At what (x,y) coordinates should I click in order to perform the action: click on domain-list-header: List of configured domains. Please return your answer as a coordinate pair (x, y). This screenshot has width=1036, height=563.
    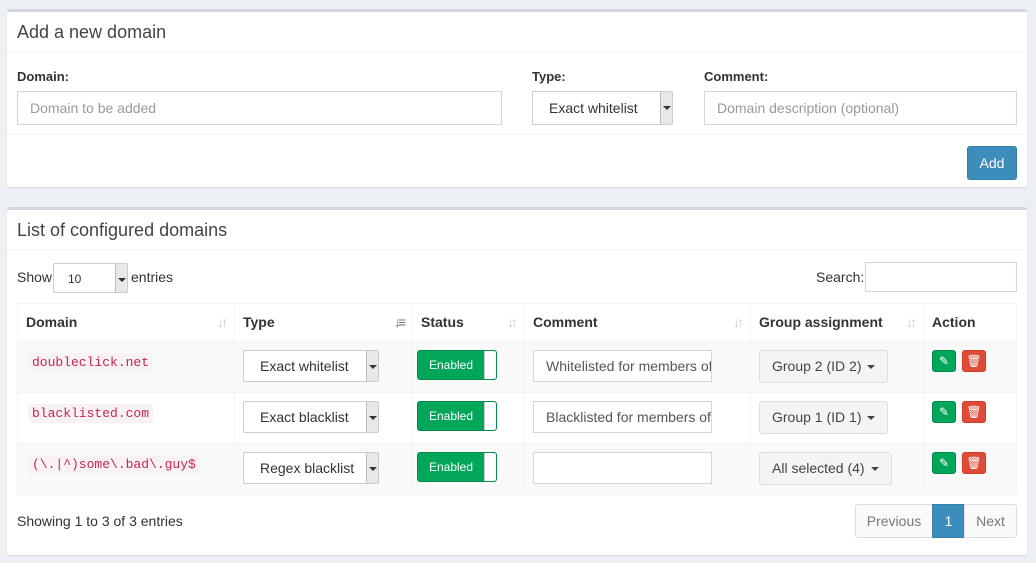
    Looking at the image, I should click on (517, 230).